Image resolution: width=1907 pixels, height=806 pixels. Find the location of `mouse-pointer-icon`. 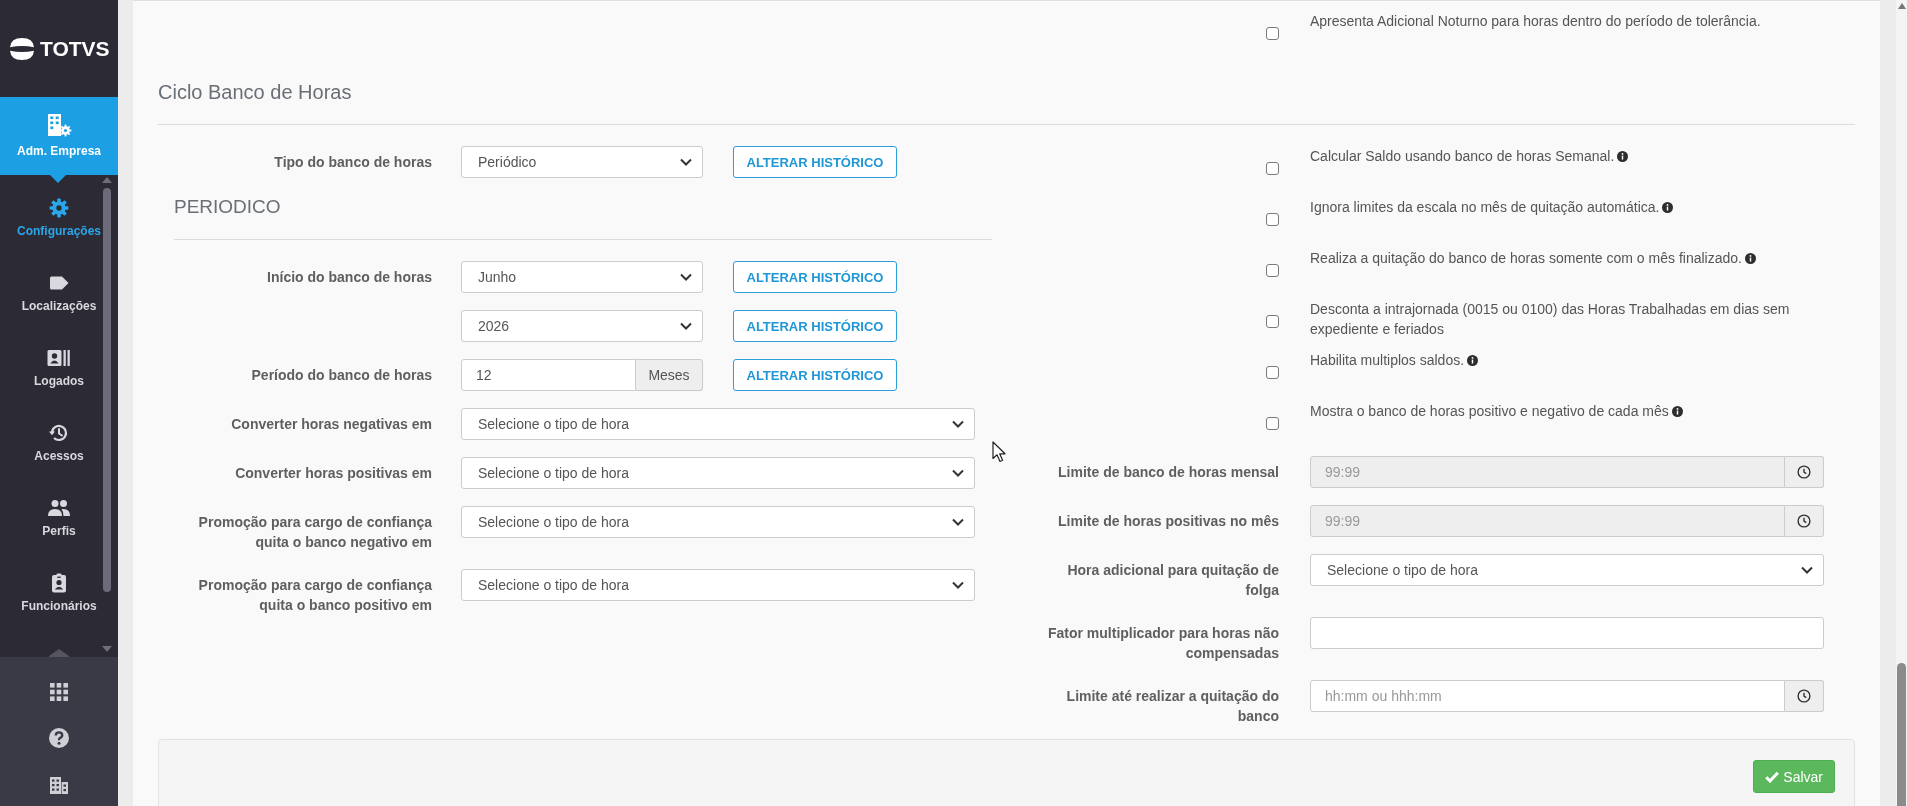

mouse-pointer-icon is located at coordinates (999, 452).